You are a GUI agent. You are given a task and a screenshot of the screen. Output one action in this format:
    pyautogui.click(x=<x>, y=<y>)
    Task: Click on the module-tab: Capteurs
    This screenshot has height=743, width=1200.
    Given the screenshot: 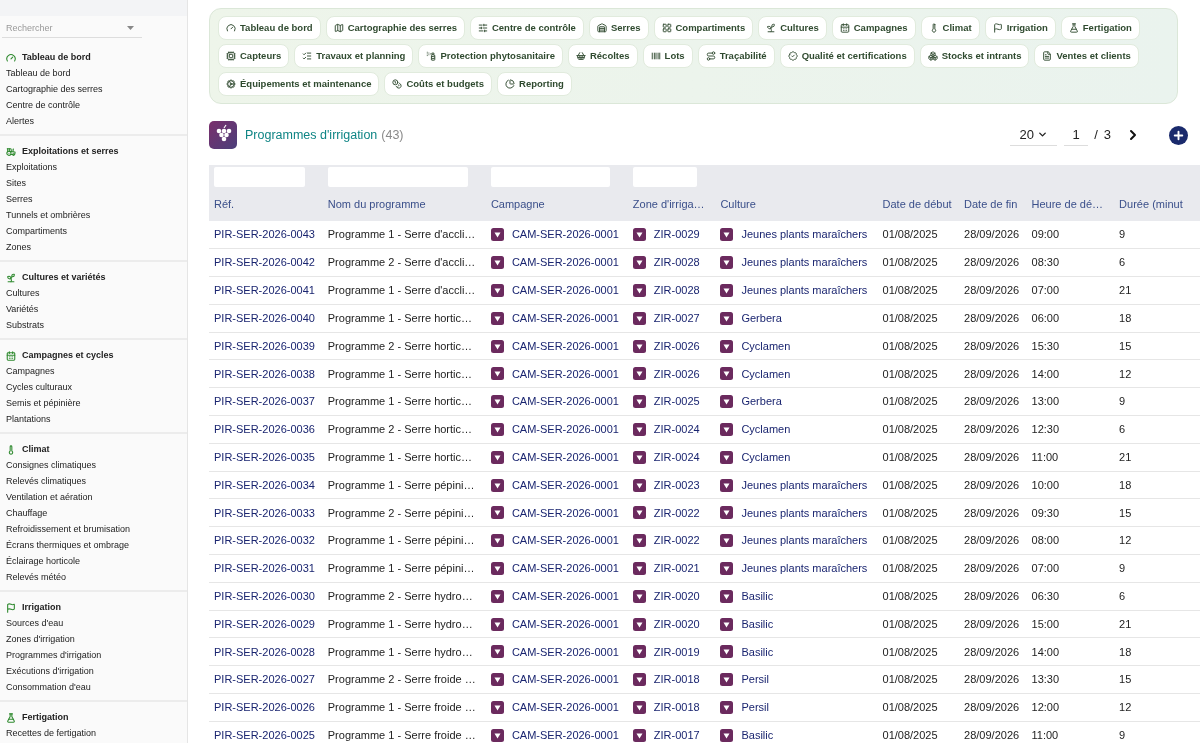 What is the action you would take?
    pyautogui.click(x=254, y=56)
    